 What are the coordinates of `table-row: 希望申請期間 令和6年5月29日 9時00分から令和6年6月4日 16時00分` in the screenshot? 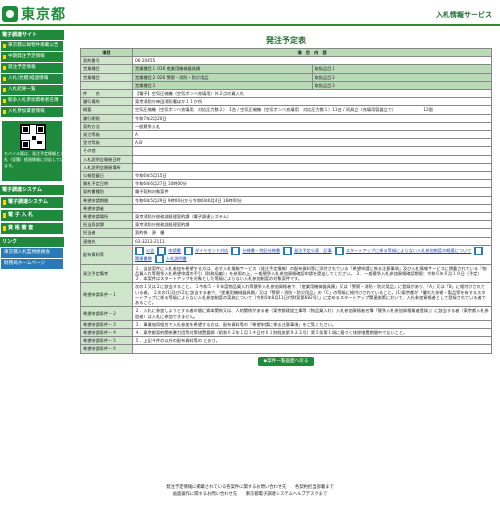 It's located at (286, 200).